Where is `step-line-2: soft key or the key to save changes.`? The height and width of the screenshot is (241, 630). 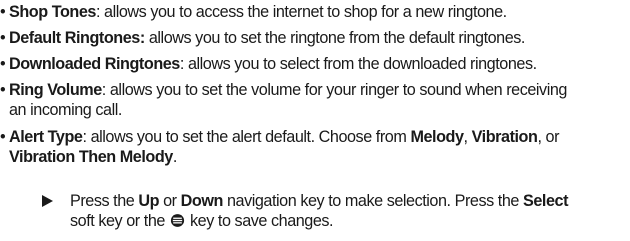
step-line-2: soft key or the key to save changes. is located at coordinates (202, 221).